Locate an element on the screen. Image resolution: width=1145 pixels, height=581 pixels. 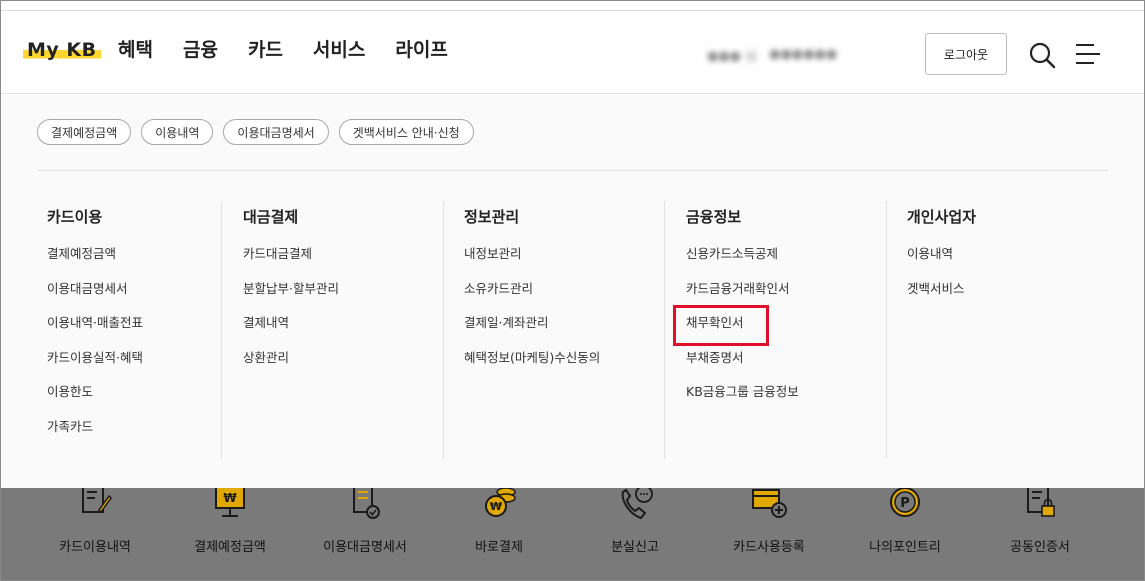
chip-payment-due: 결제예정금액 is located at coordinates (84, 132).